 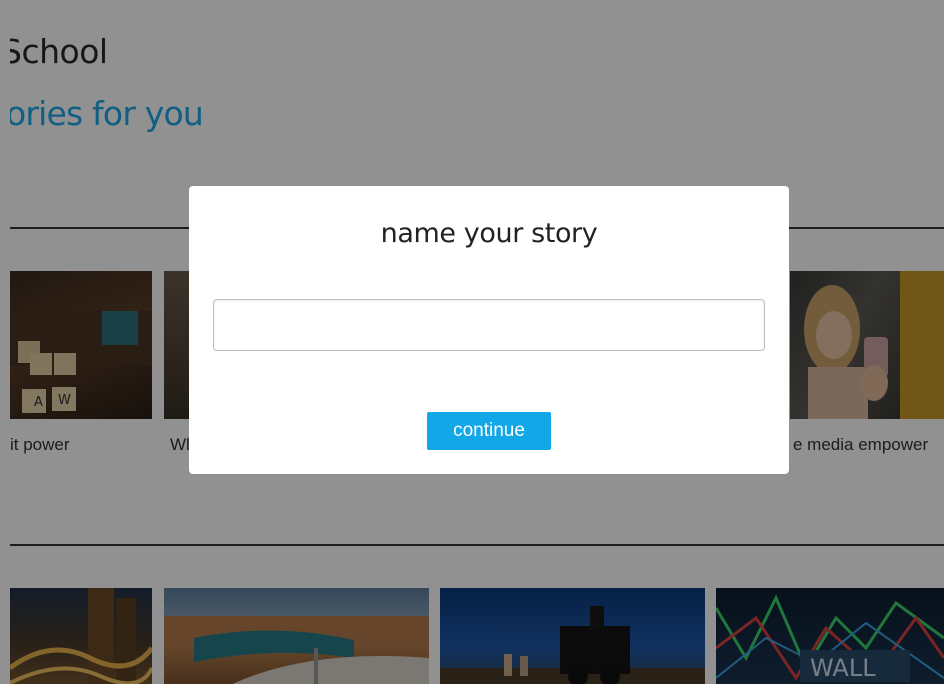 I want to click on story-name-input, so click(x=489, y=325).